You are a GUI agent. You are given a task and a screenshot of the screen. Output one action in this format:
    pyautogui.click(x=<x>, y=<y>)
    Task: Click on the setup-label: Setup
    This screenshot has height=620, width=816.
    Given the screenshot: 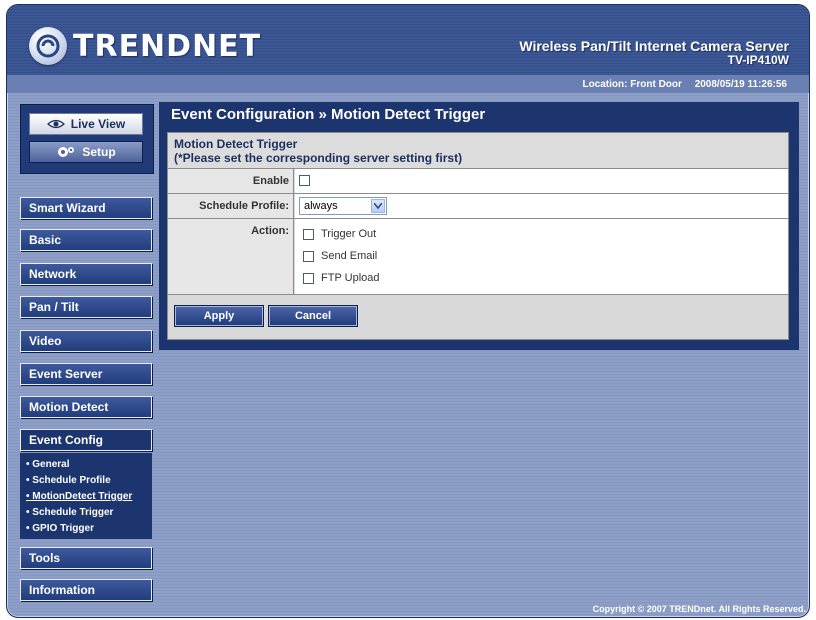 What is the action you would take?
    pyautogui.click(x=99, y=152)
    